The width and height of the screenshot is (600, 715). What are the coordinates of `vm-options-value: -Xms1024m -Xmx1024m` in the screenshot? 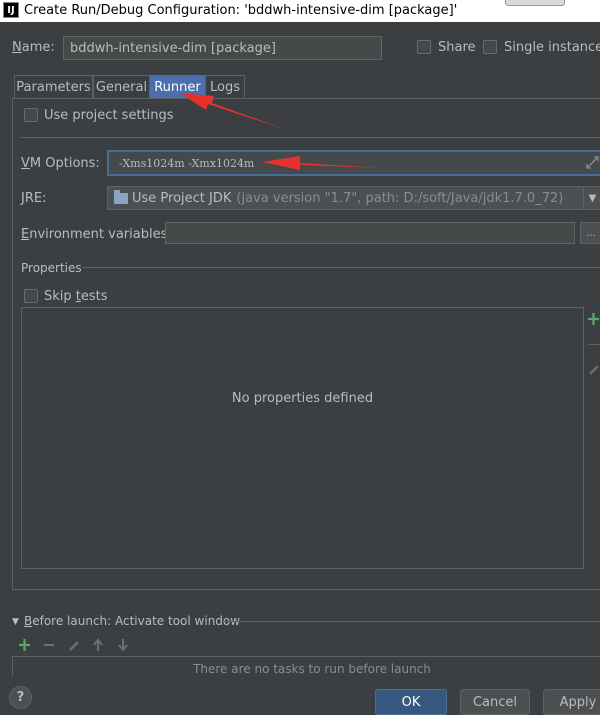 It's located at (187, 163).